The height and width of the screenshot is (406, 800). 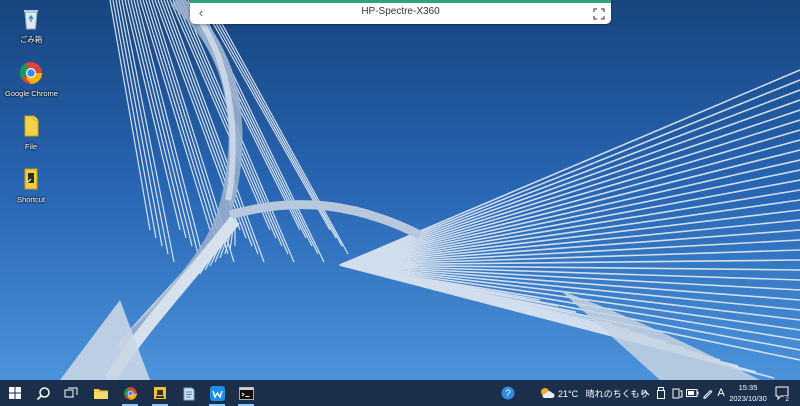 I want to click on task-view-icon, so click(x=71, y=393).